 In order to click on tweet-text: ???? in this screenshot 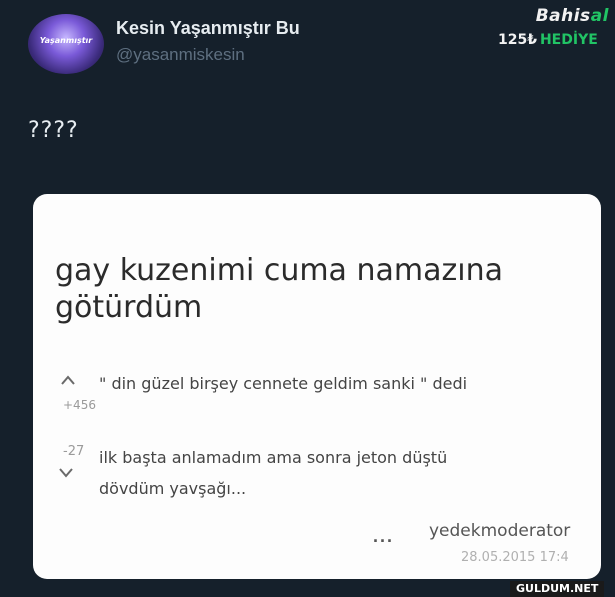, I will do `click(53, 130)`.